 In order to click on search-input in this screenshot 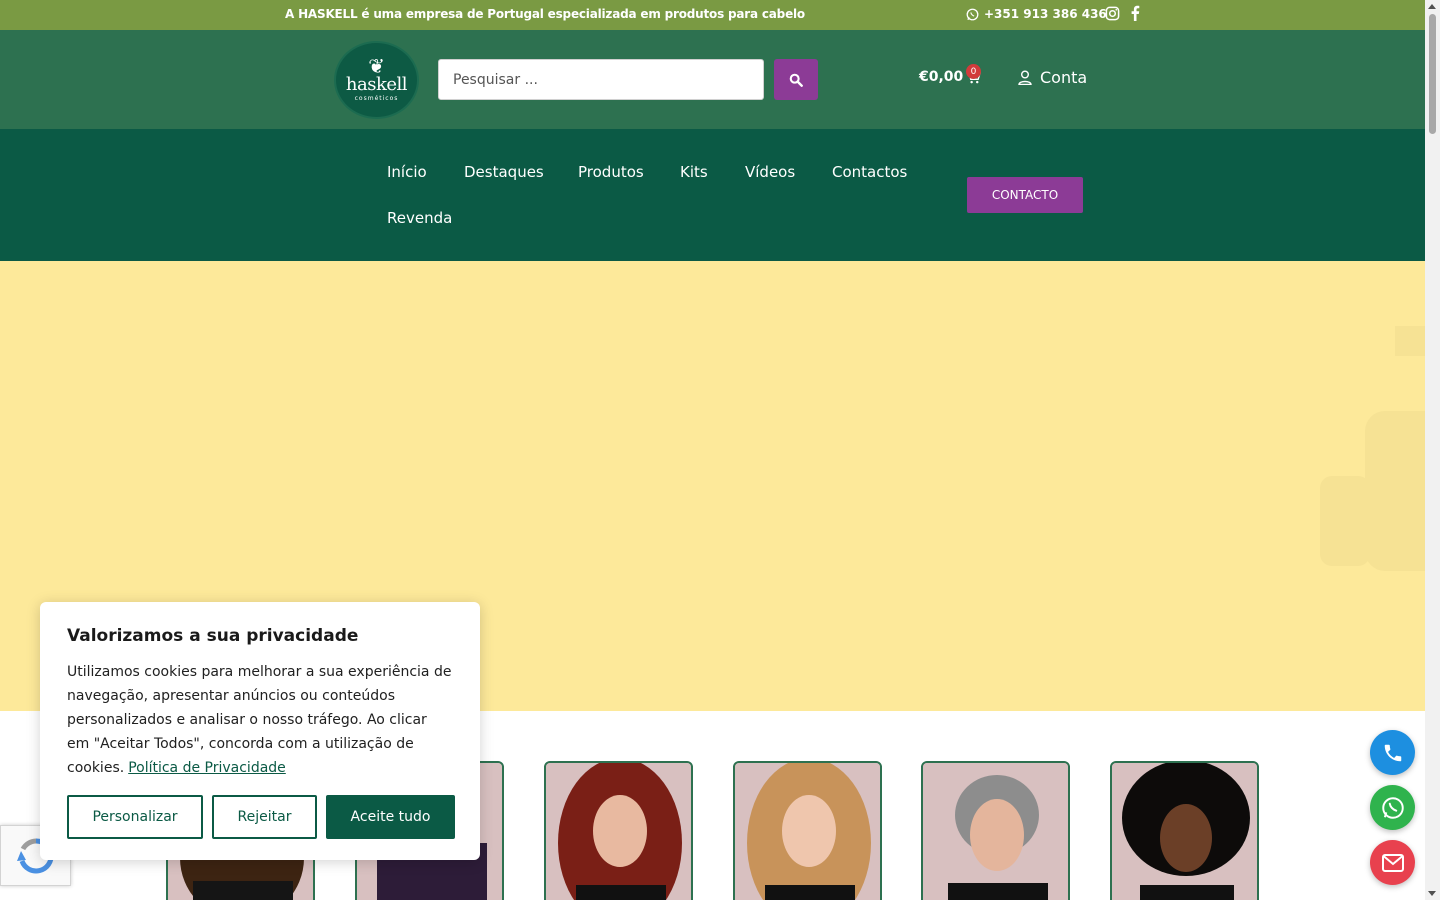, I will do `click(601, 79)`.